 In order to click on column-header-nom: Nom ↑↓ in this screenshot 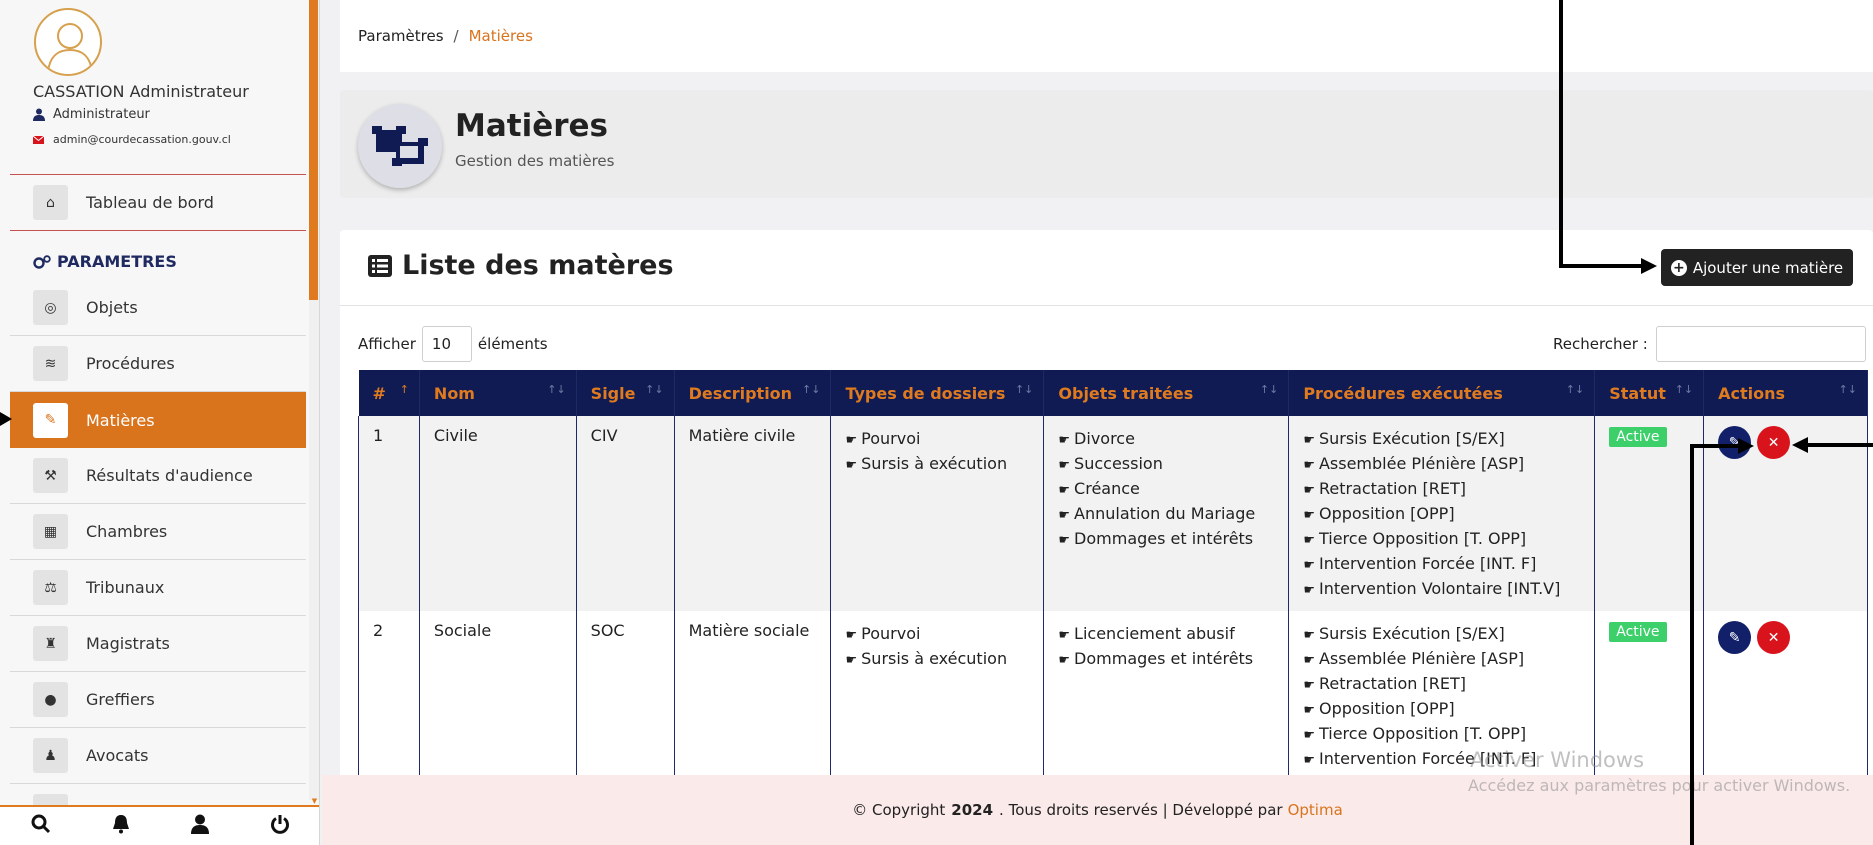, I will do `click(498, 393)`.